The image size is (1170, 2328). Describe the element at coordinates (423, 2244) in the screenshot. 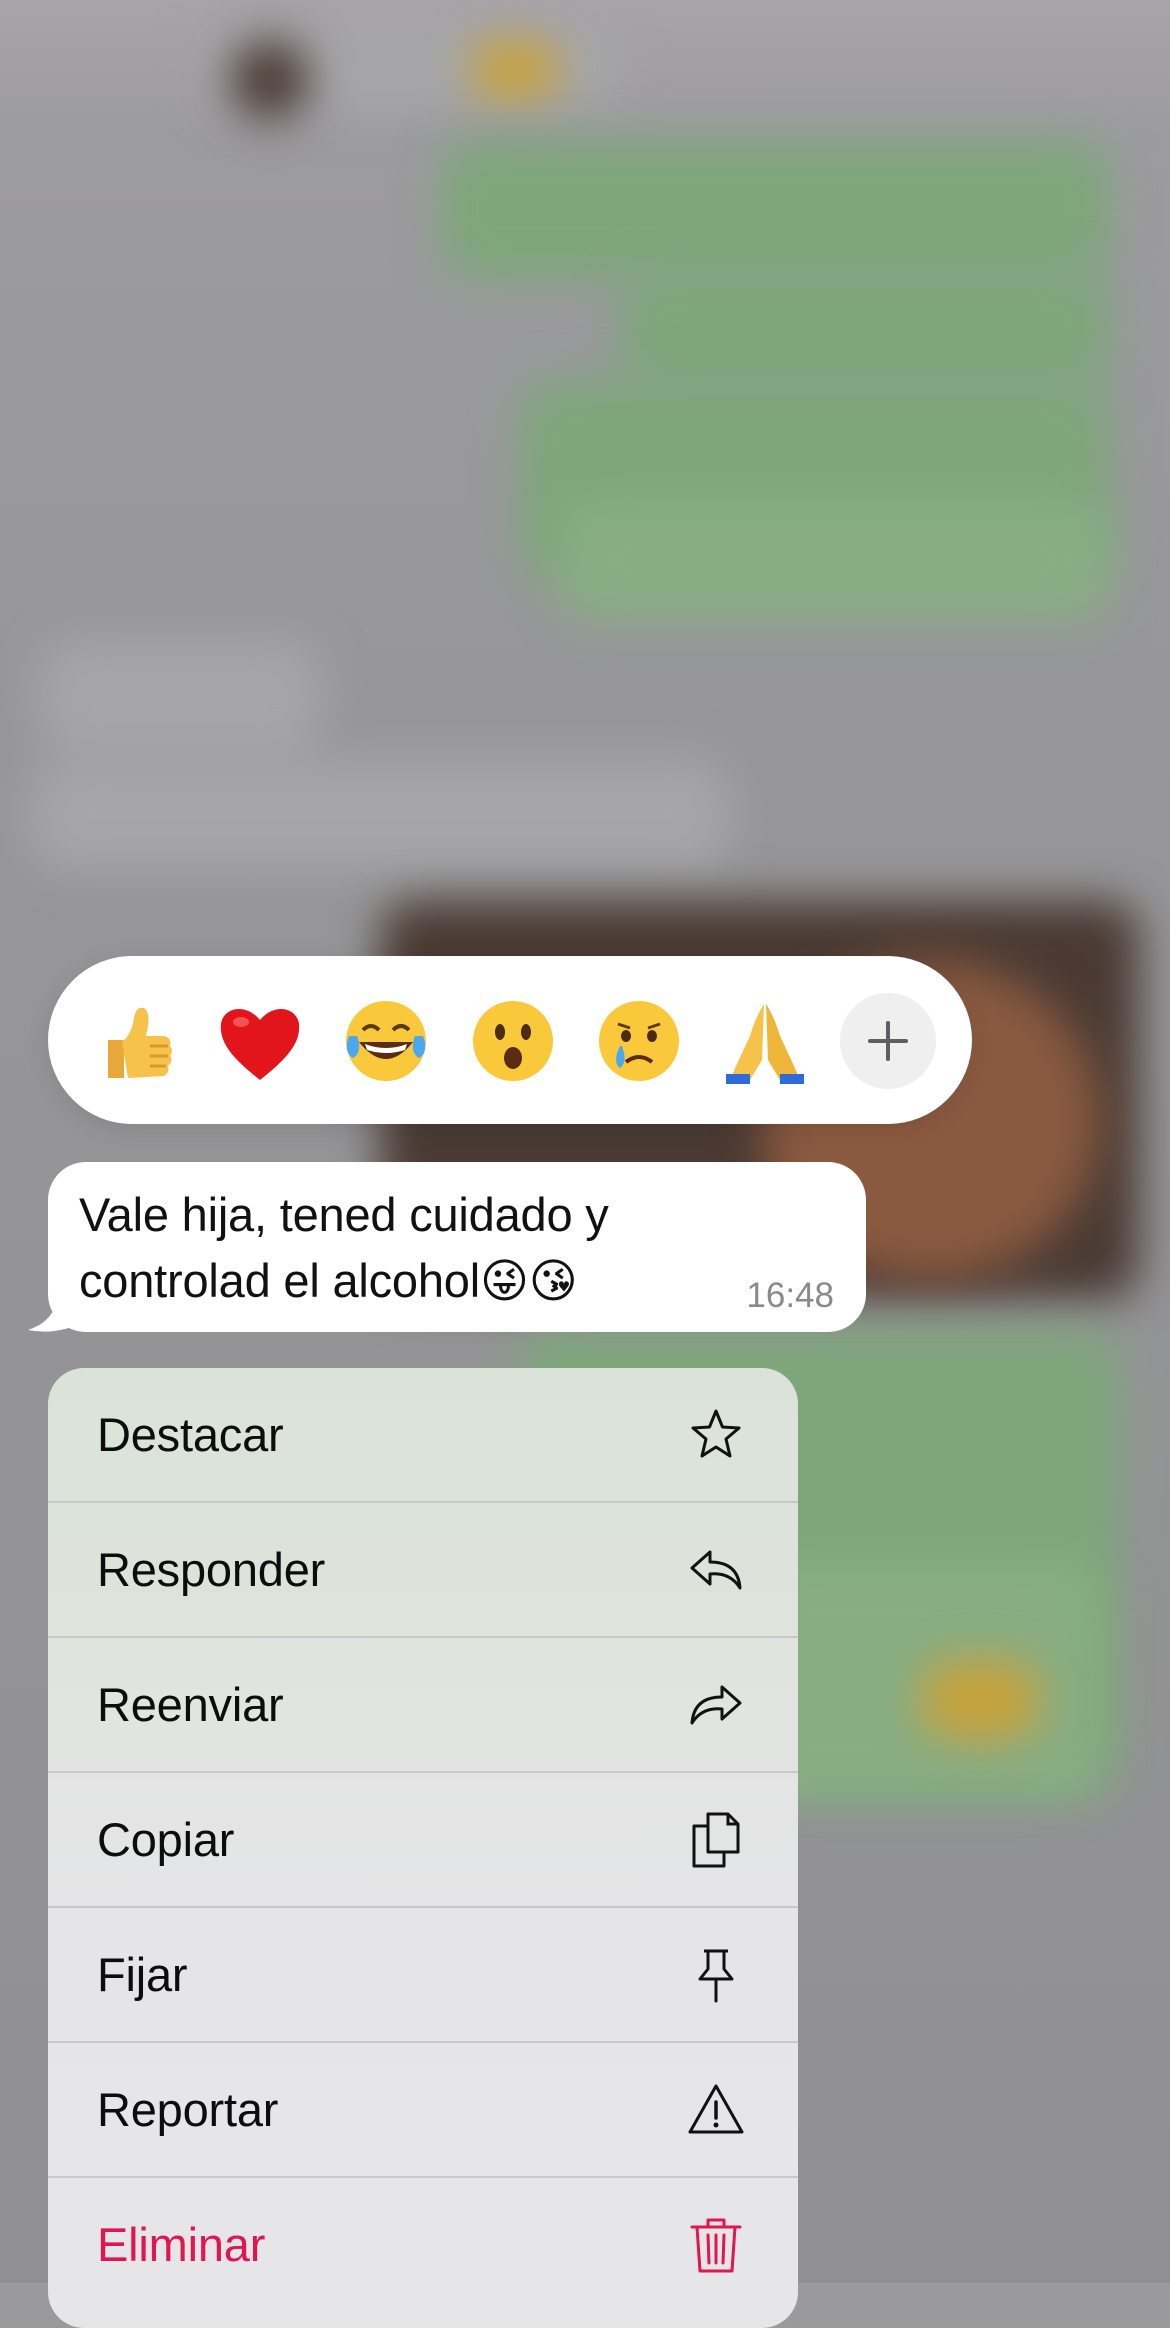

I see `menu-item-eliminar: Eliminar` at that location.